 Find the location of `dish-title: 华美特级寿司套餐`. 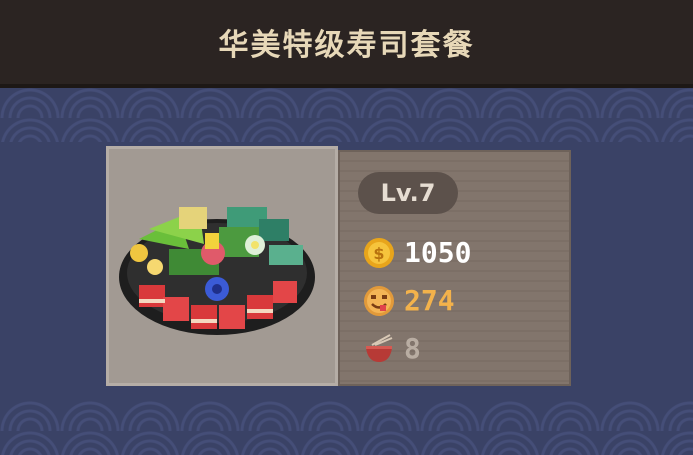

dish-title: 华美特级寿司套餐 is located at coordinates (346, 45).